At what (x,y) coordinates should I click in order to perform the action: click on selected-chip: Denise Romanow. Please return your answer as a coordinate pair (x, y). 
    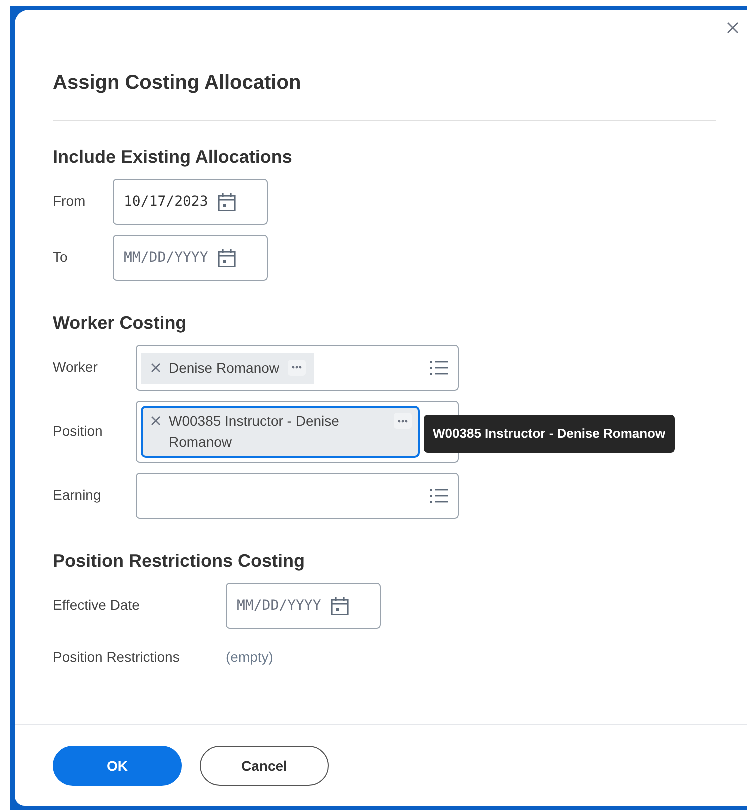
    Looking at the image, I should click on (227, 368).